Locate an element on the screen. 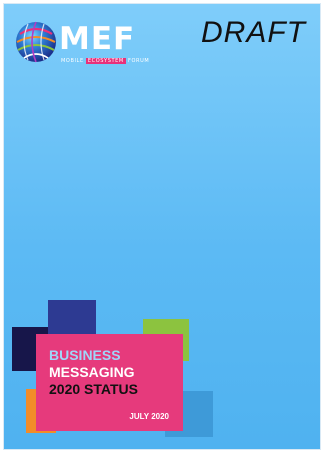 This screenshot has width=324, height=453. title-box: BUSINESS MESSAGING 2020 STATUS JULY 2020 is located at coordinates (109, 382).